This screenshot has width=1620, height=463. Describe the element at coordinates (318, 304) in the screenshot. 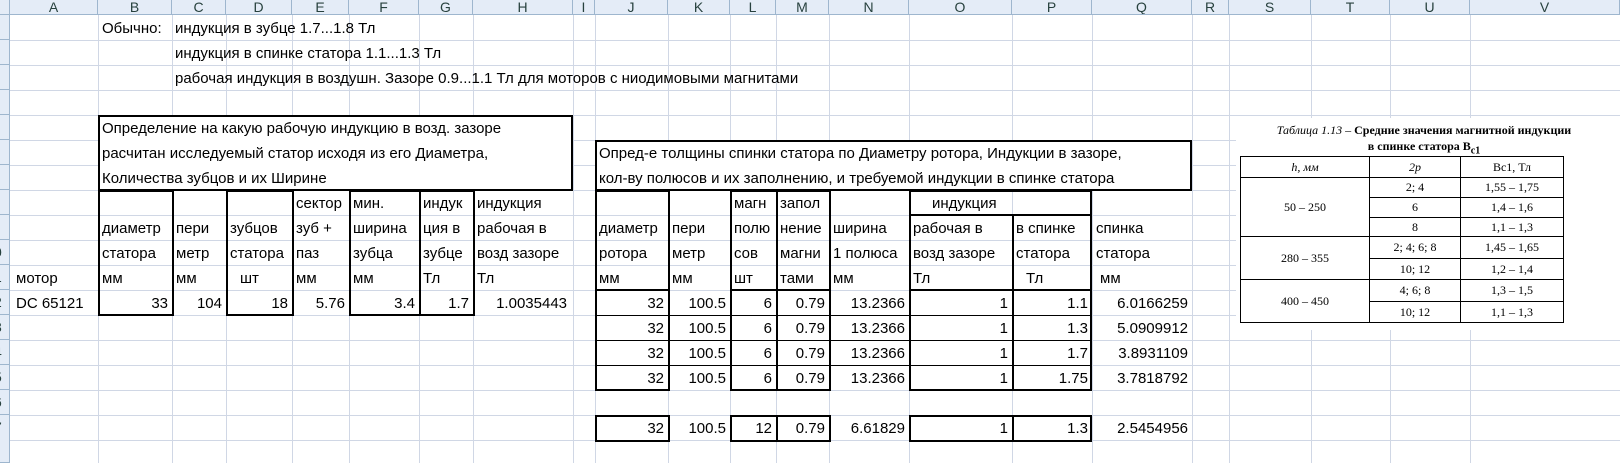

I see `cell-sector: 5.76` at that location.